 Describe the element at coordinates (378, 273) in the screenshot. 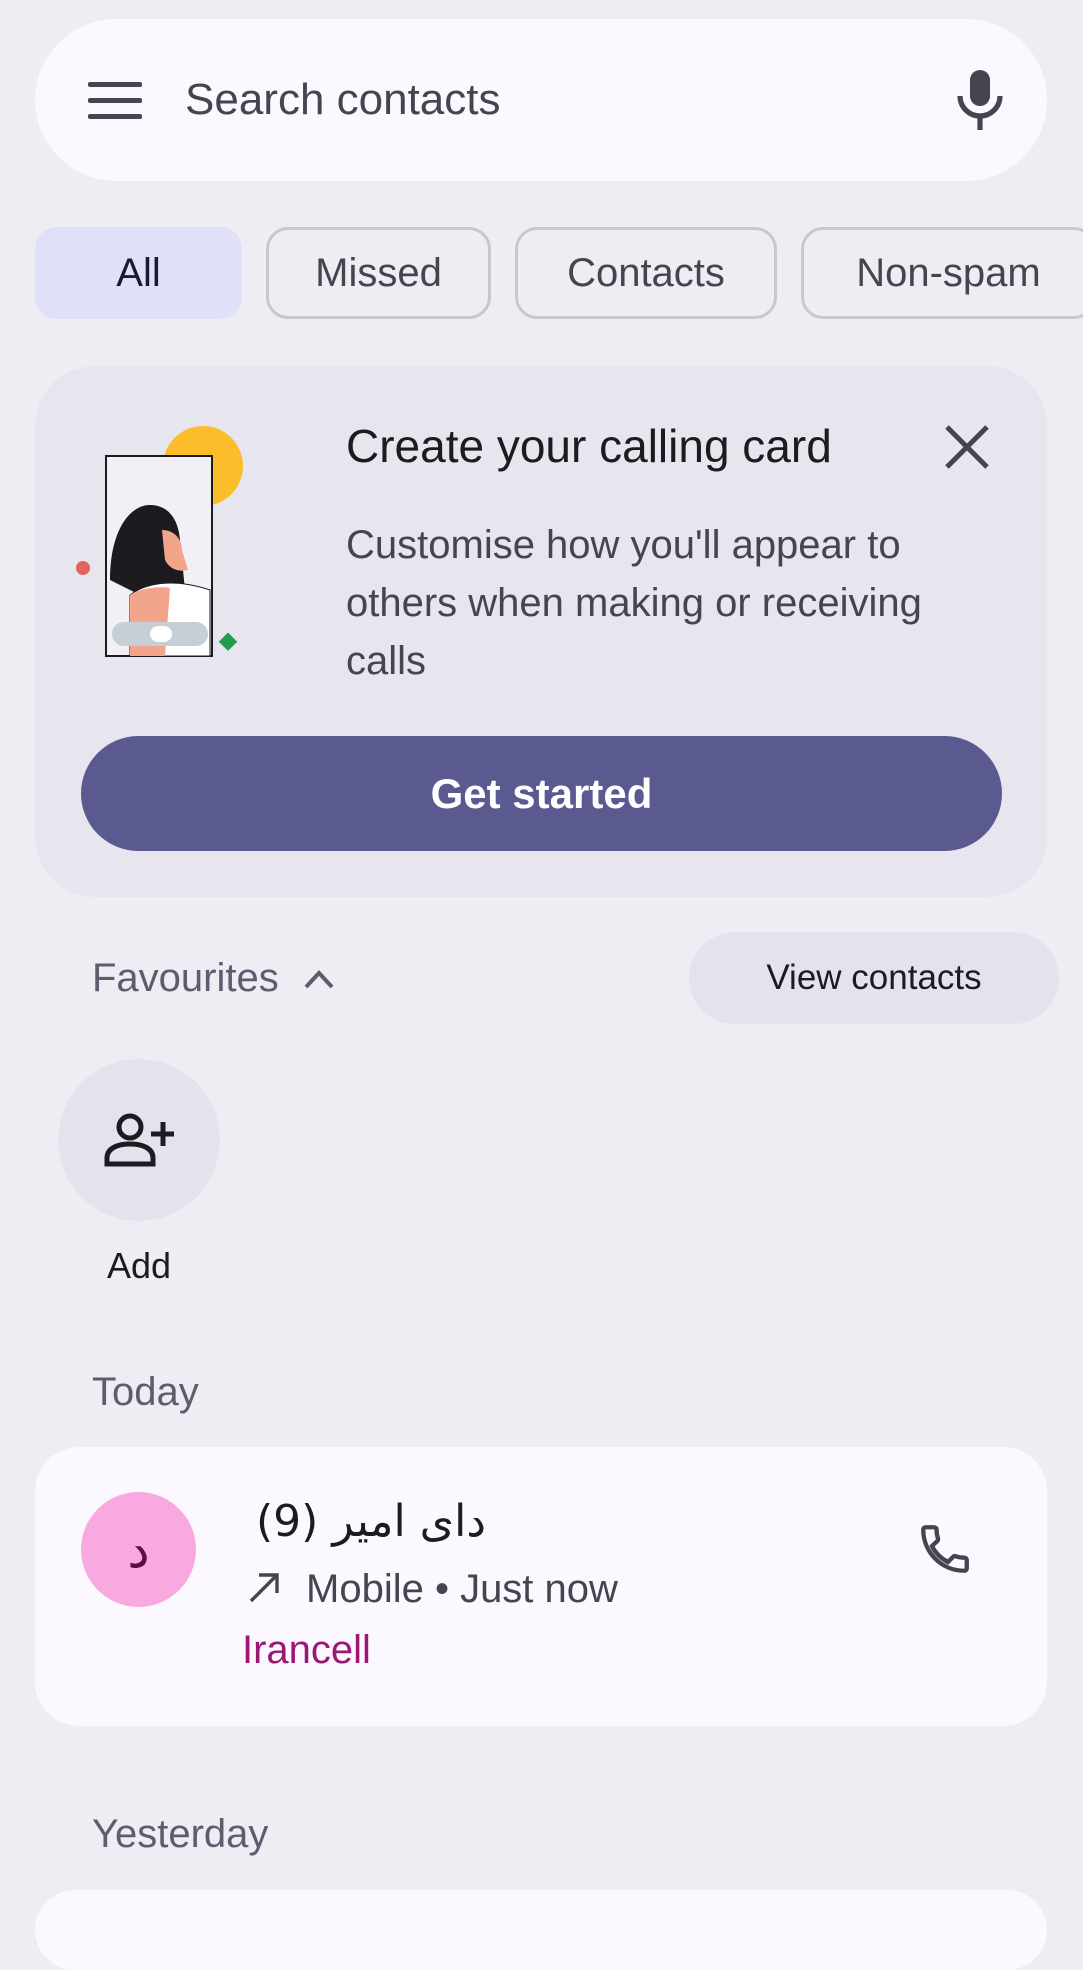

I see `filter-chip-missed: Missed` at that location.